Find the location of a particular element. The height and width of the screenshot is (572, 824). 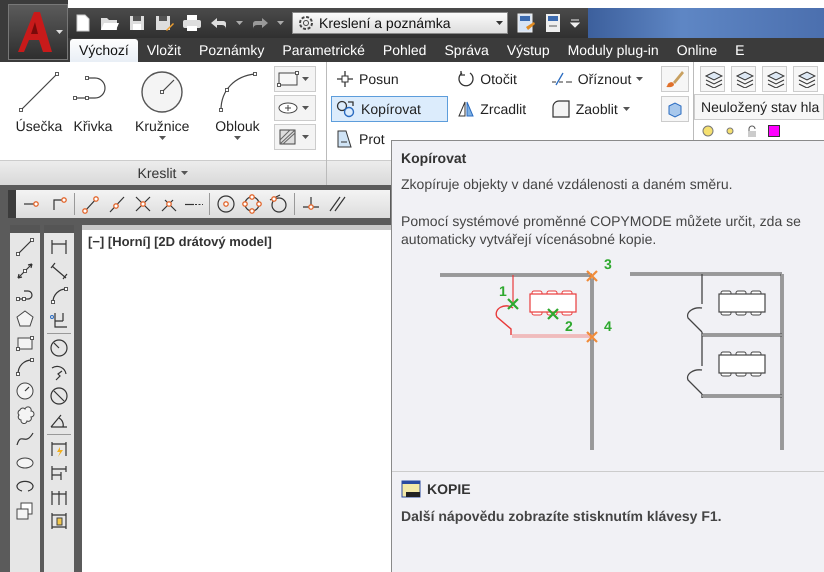

ribbon-tab: Správa is located at coordinates (466, 50).